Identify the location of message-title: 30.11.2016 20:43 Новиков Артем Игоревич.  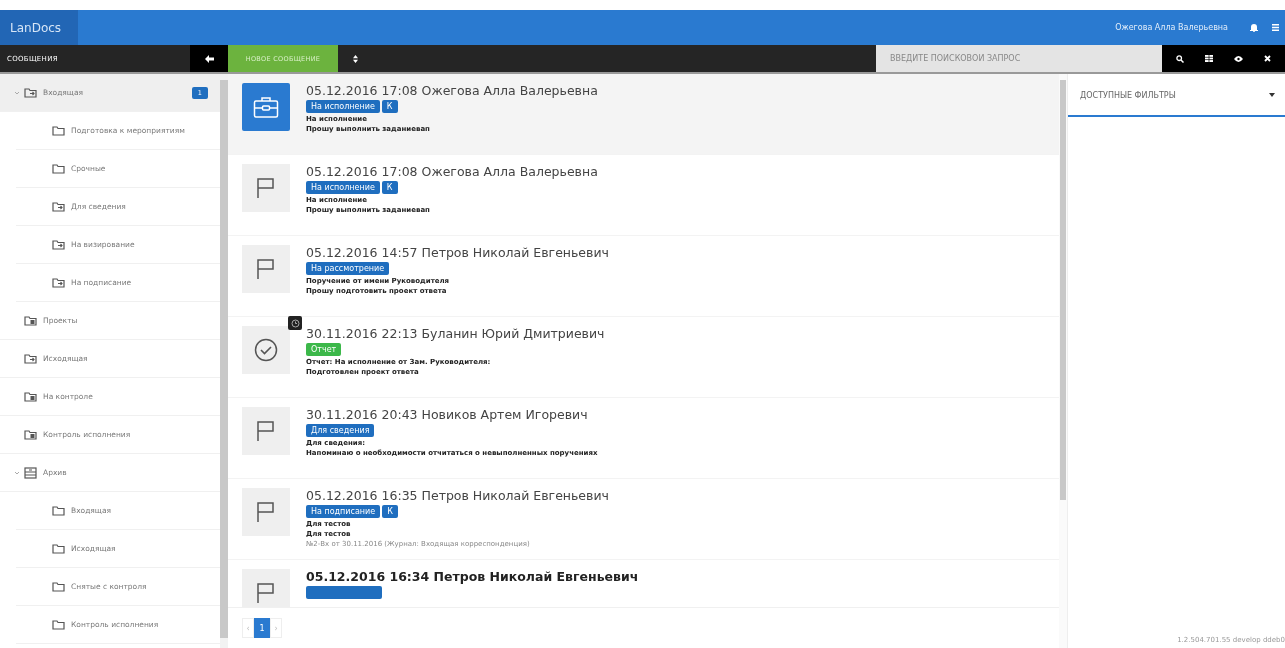
(447, 414).